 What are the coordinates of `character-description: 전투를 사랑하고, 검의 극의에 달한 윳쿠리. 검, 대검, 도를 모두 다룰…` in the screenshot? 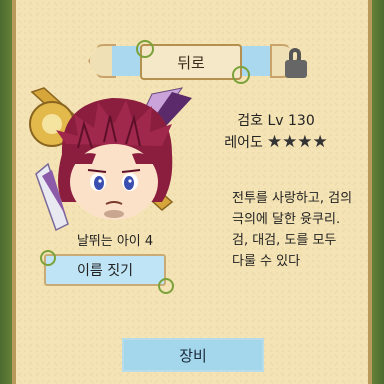 It's located at (298, 230).